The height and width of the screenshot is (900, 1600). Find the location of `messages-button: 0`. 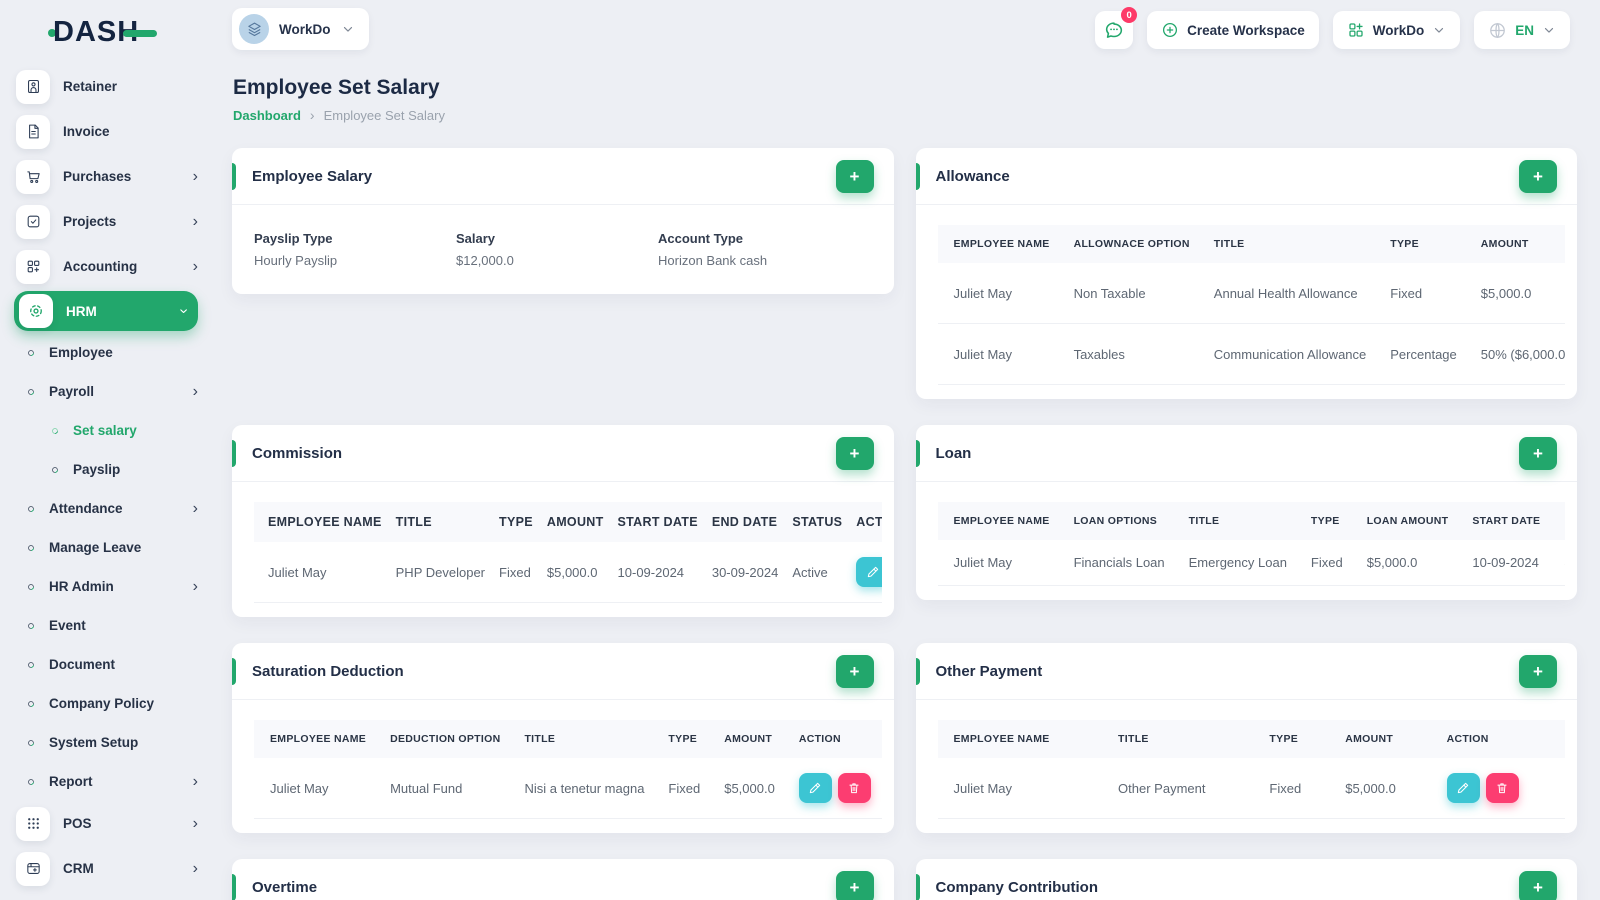

messages-button: 0 is located at coordinates (1116, 28).